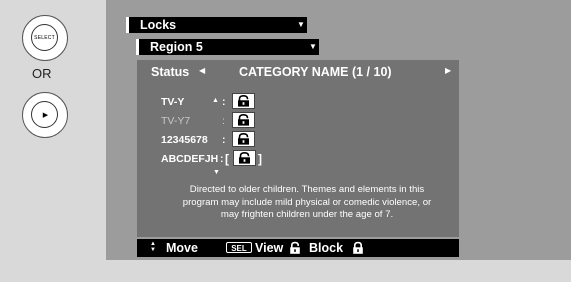 The height and width of the screenshot is (282, 571). I want to click on region-title: Region 5, so click(176, 47).